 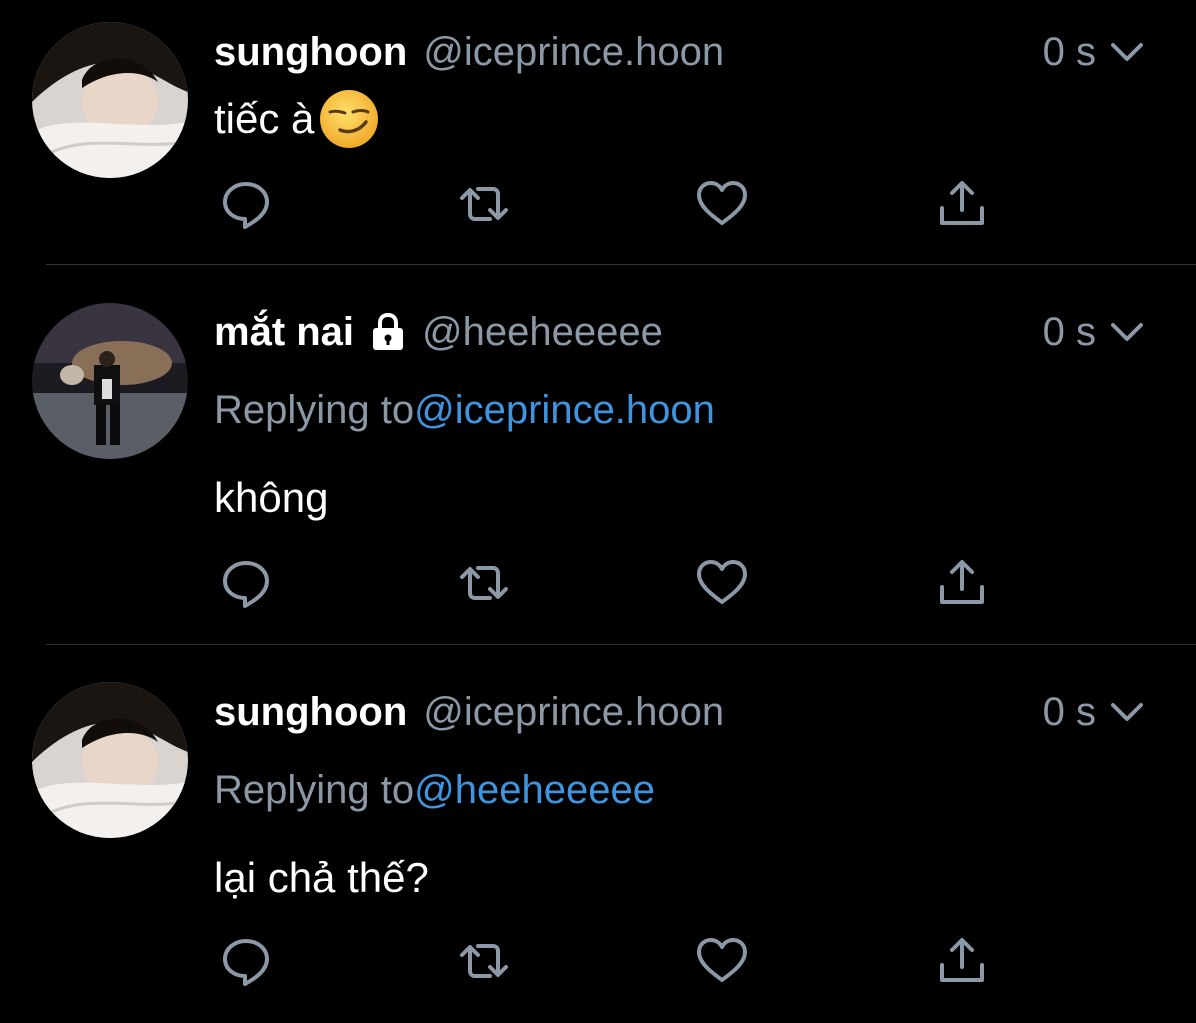 I want to click on tweet-text-row: không, so click(x=271, y=498).